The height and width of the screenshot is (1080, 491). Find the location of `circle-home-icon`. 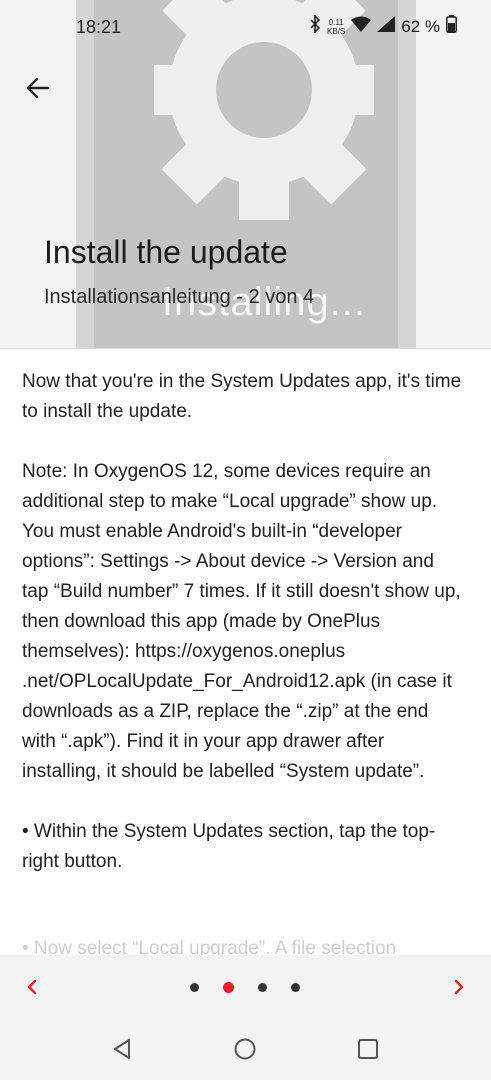

circle-home-icon is located at coordinates (245, 1049).